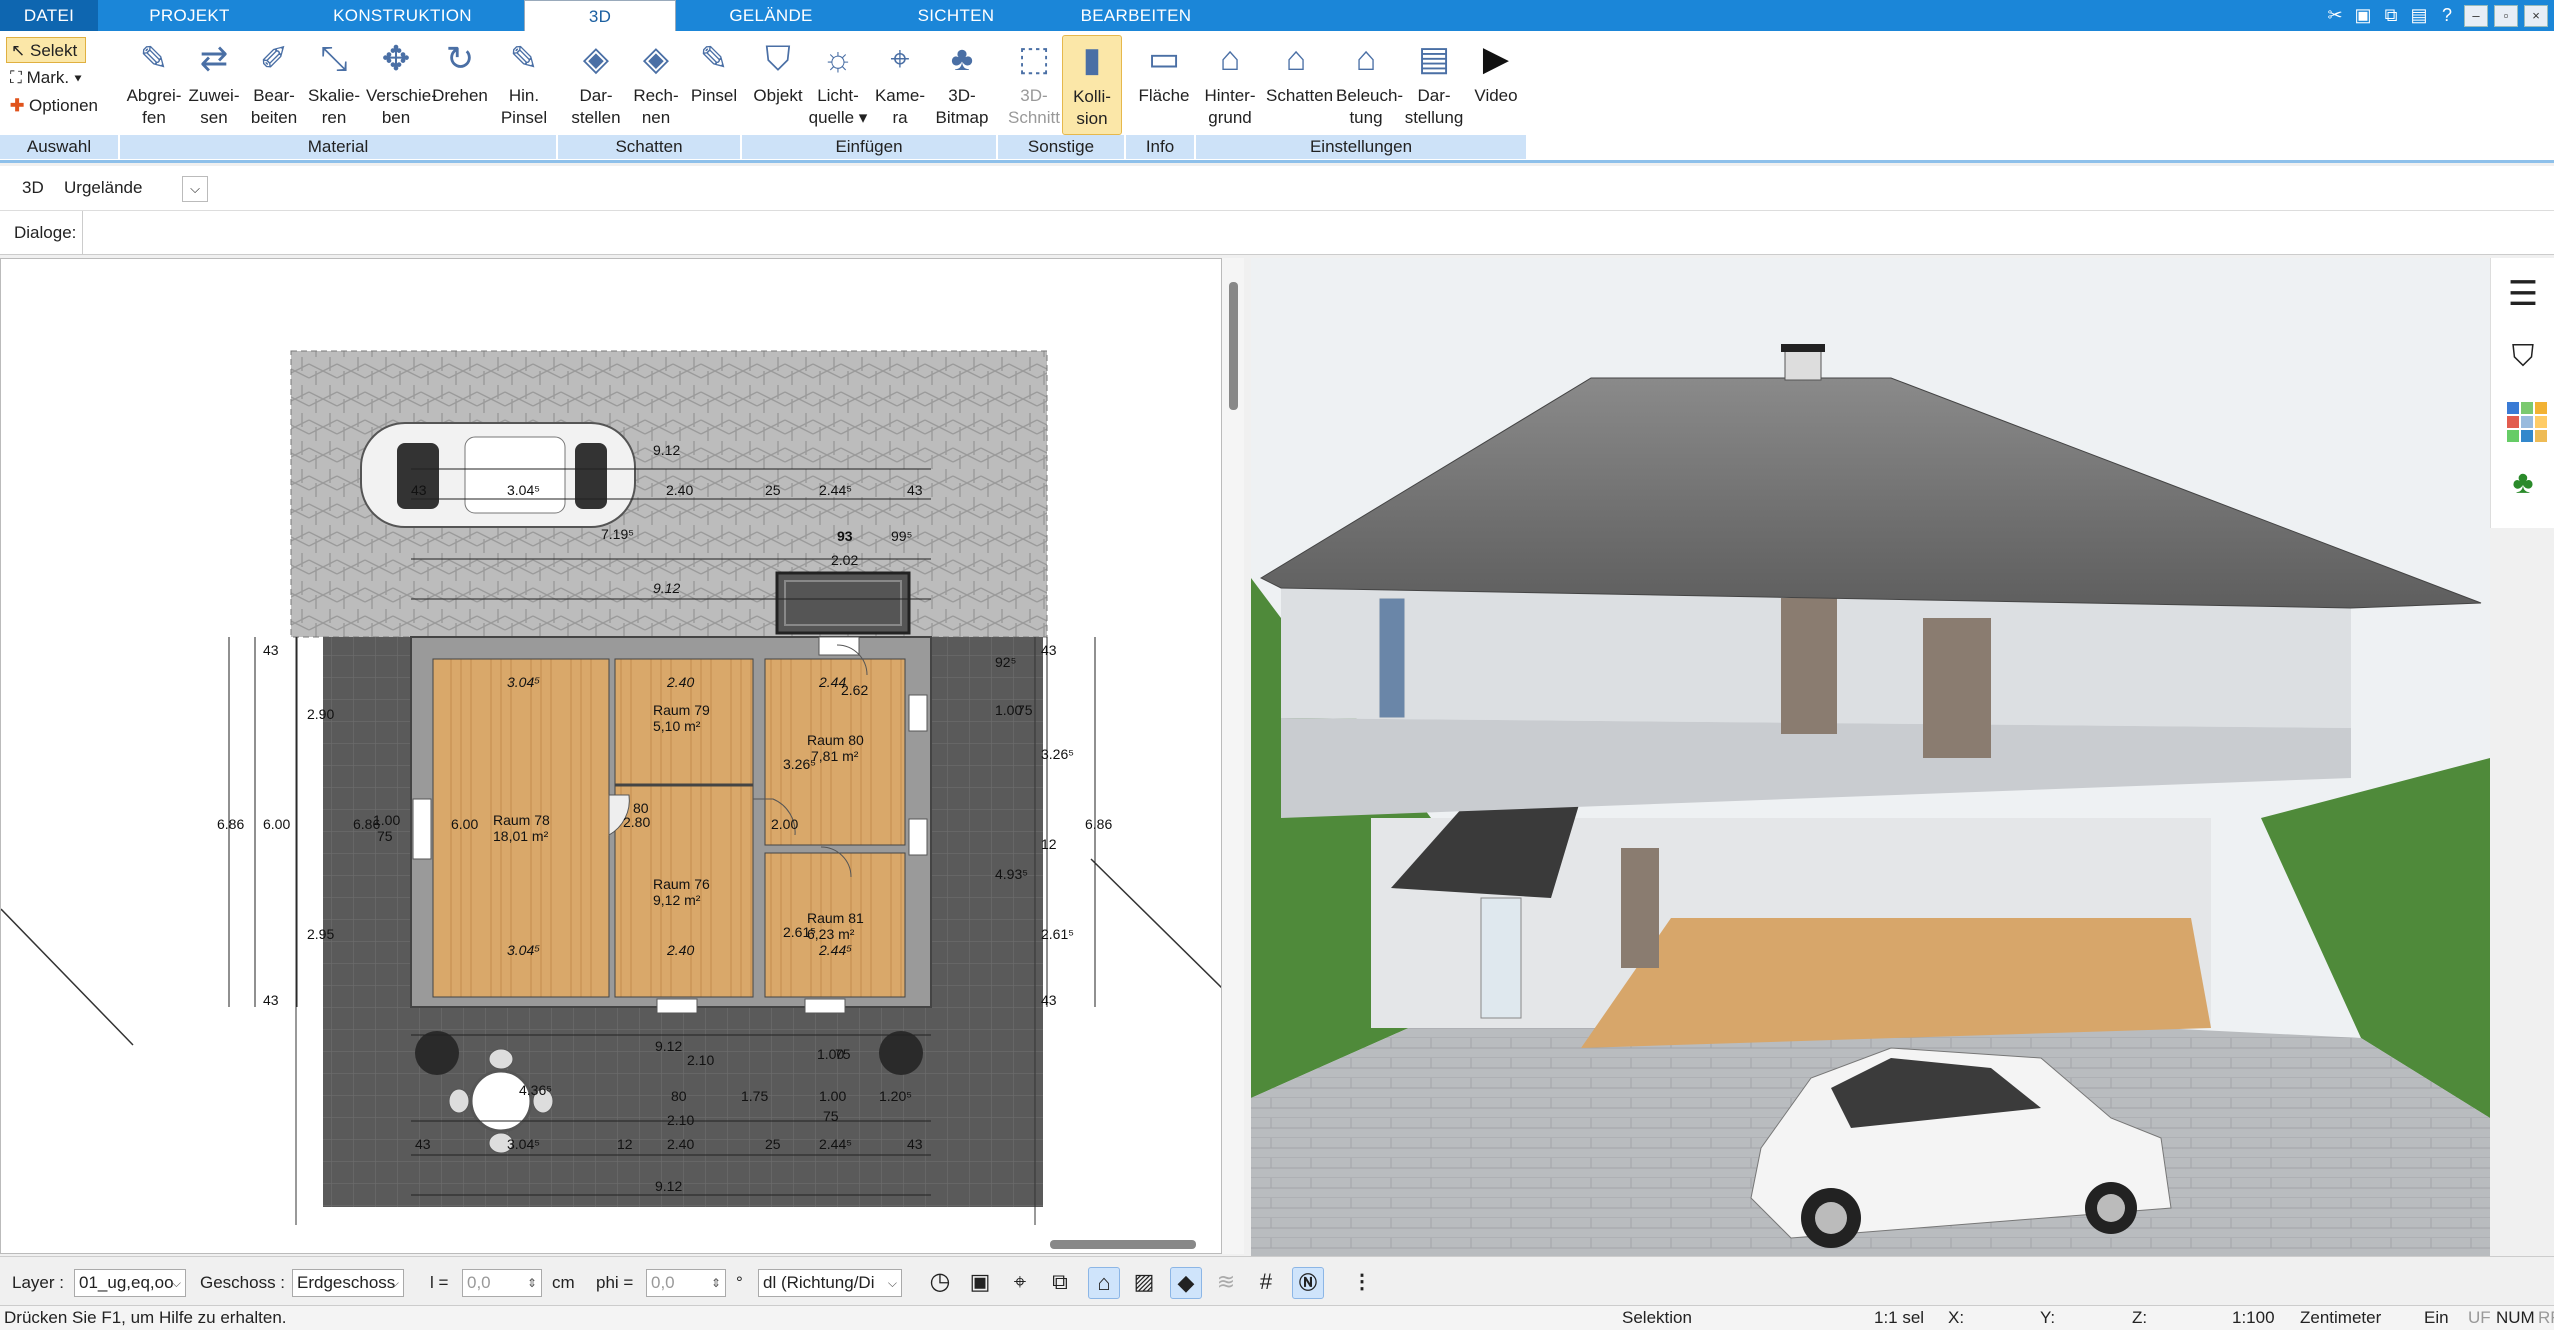 This screenshot has height=1330, width=2554. Describe the element at coordinates (214, 85) in the screenshot. I see `zuweisen-button: ⇄ Zuwei-sen` at that location.